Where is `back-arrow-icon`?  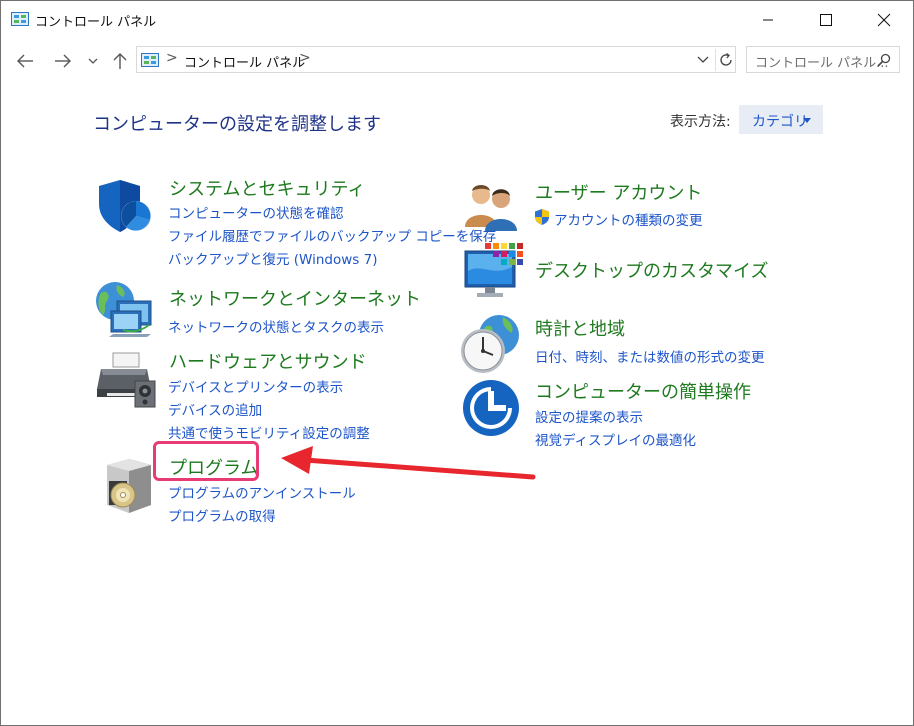 back-arrow-icon is located at coordinates (25, 61).